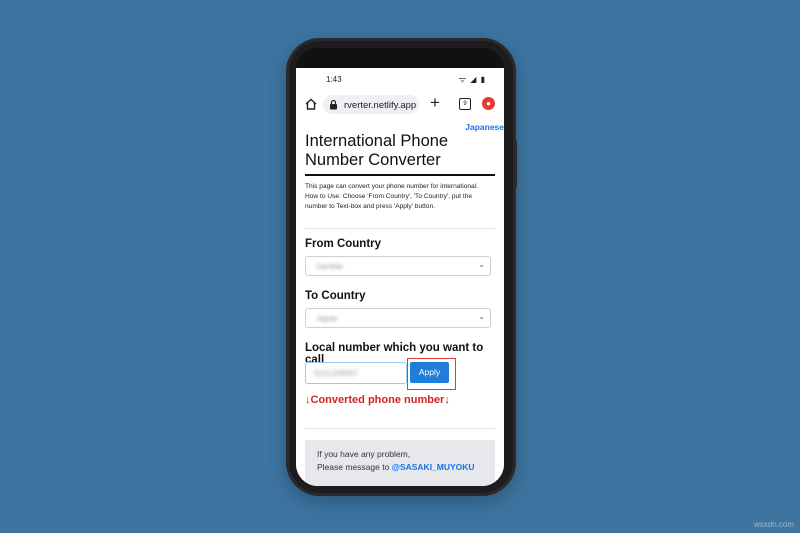 Image resolution: width=800 pixels, height=533 pixels. Describe the element at coordinates (484, 127) in the screenshot. I see `japanese-link: Japanese` at that location.